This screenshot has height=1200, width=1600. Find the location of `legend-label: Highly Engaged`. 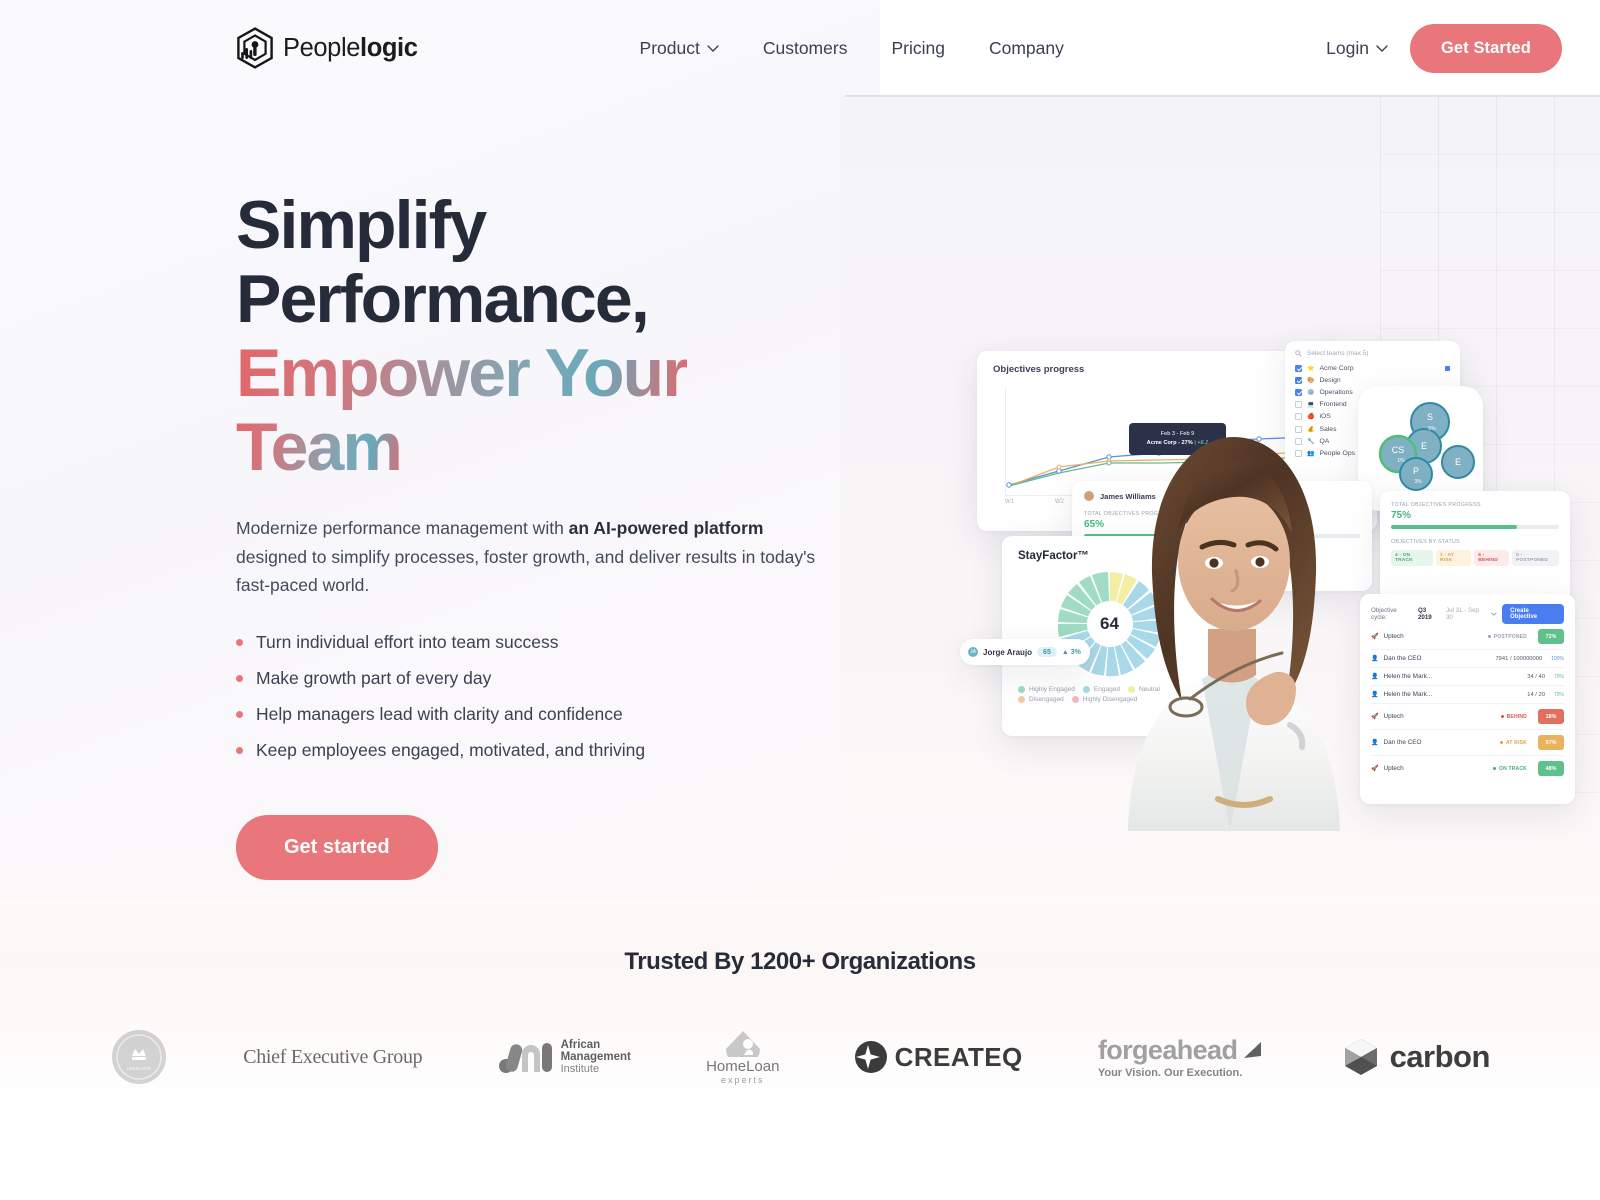

legend-label: Highly Engaged is located at coordinates (1052, 689).